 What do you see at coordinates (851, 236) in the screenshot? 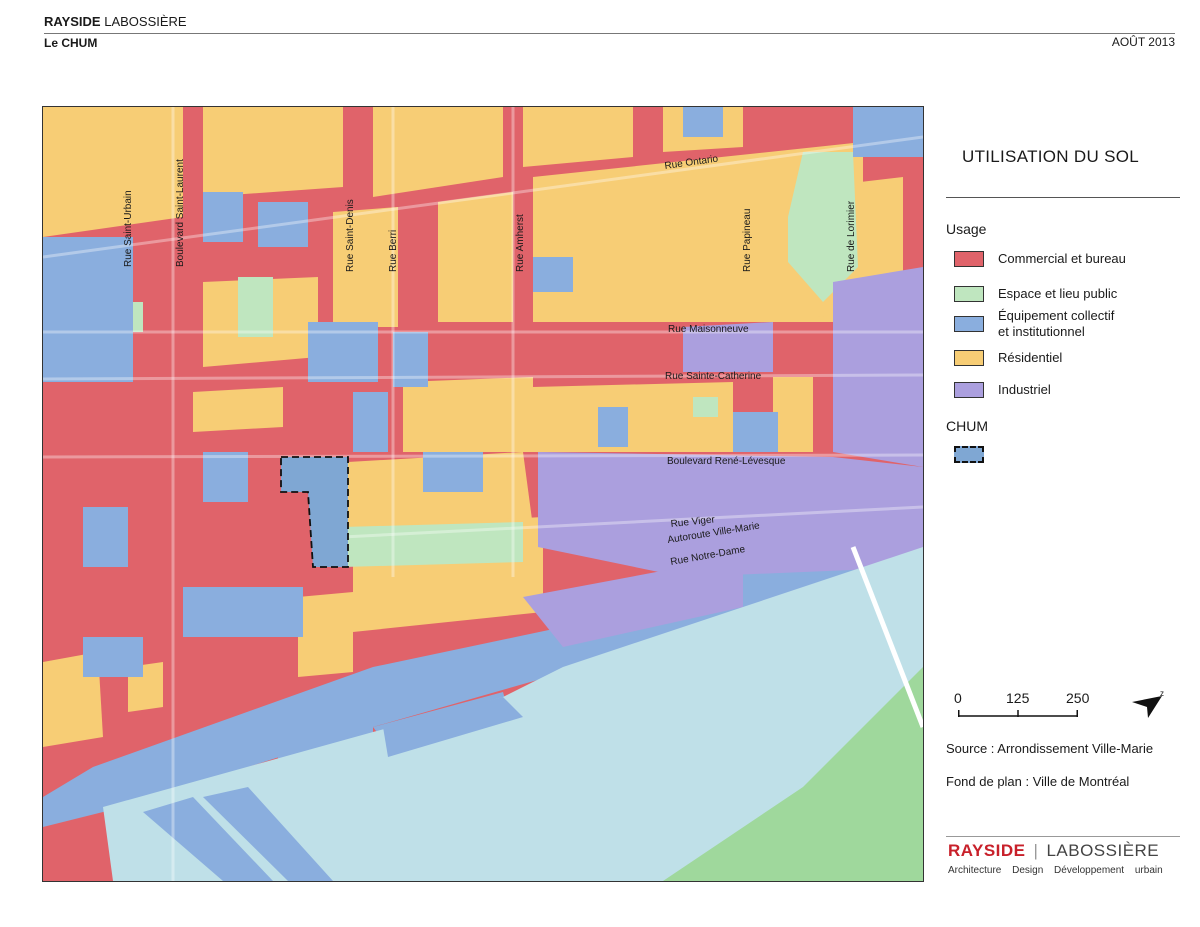
I see `label-rue-de-lorimier: Rue de Lorimier` at bounding box center [851, 236].